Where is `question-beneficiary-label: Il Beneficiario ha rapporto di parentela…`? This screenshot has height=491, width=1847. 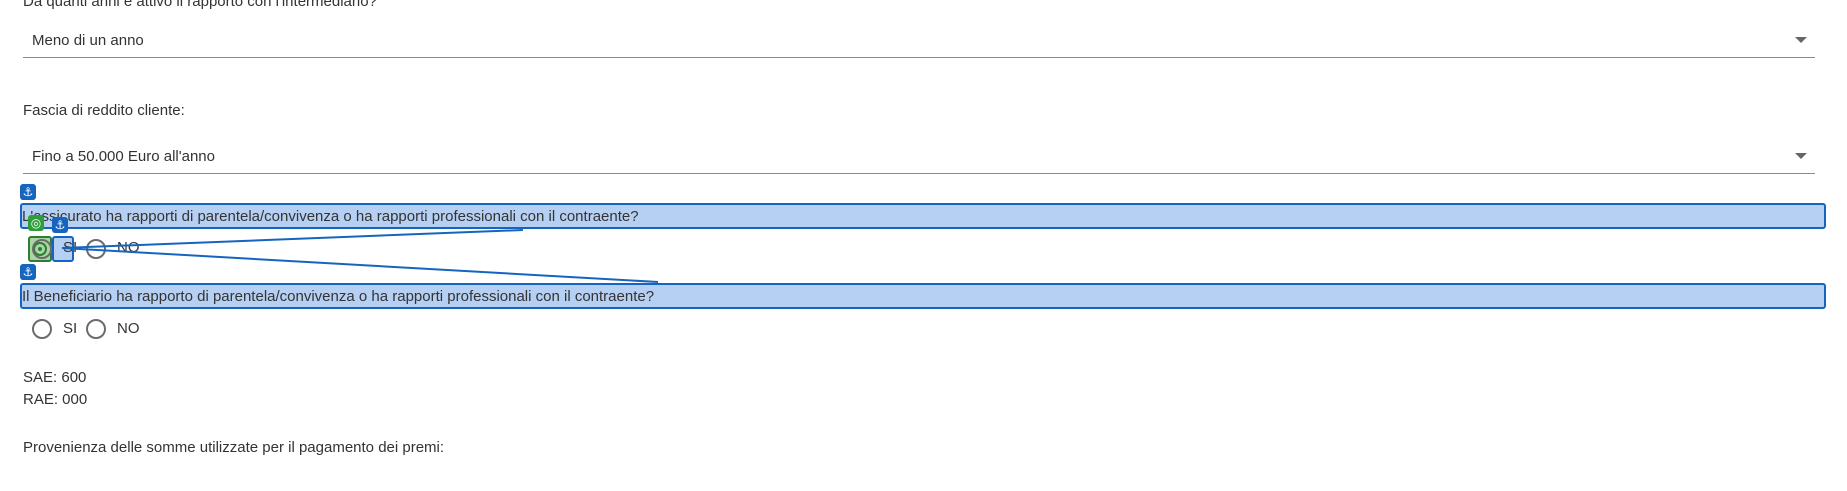
question-beneficiary-label: Il Beneficiario ha rapporto di parentela… is located at coordinates (338, 296).